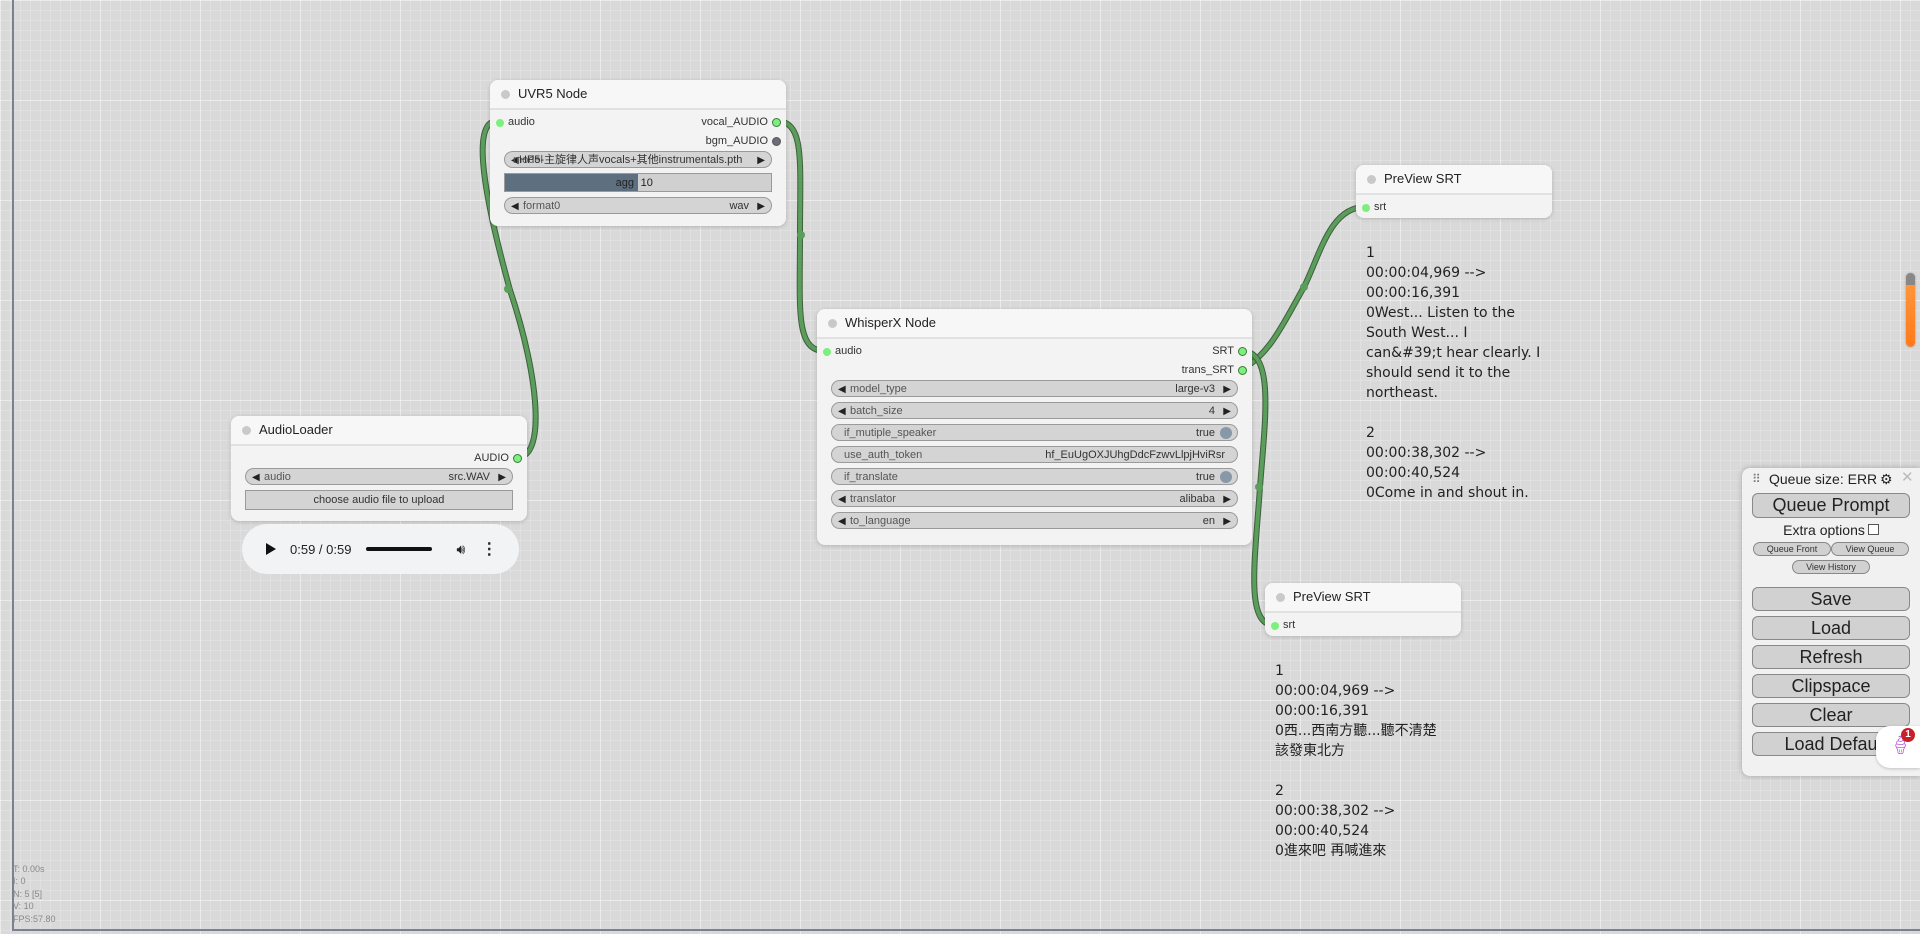 The width and height of the screenshot is (1920, 934). What do you see at coordinates (1423, 178) in the screenshot?
I see `node-title: PreView SRT` at bounding box center [1423, 178].